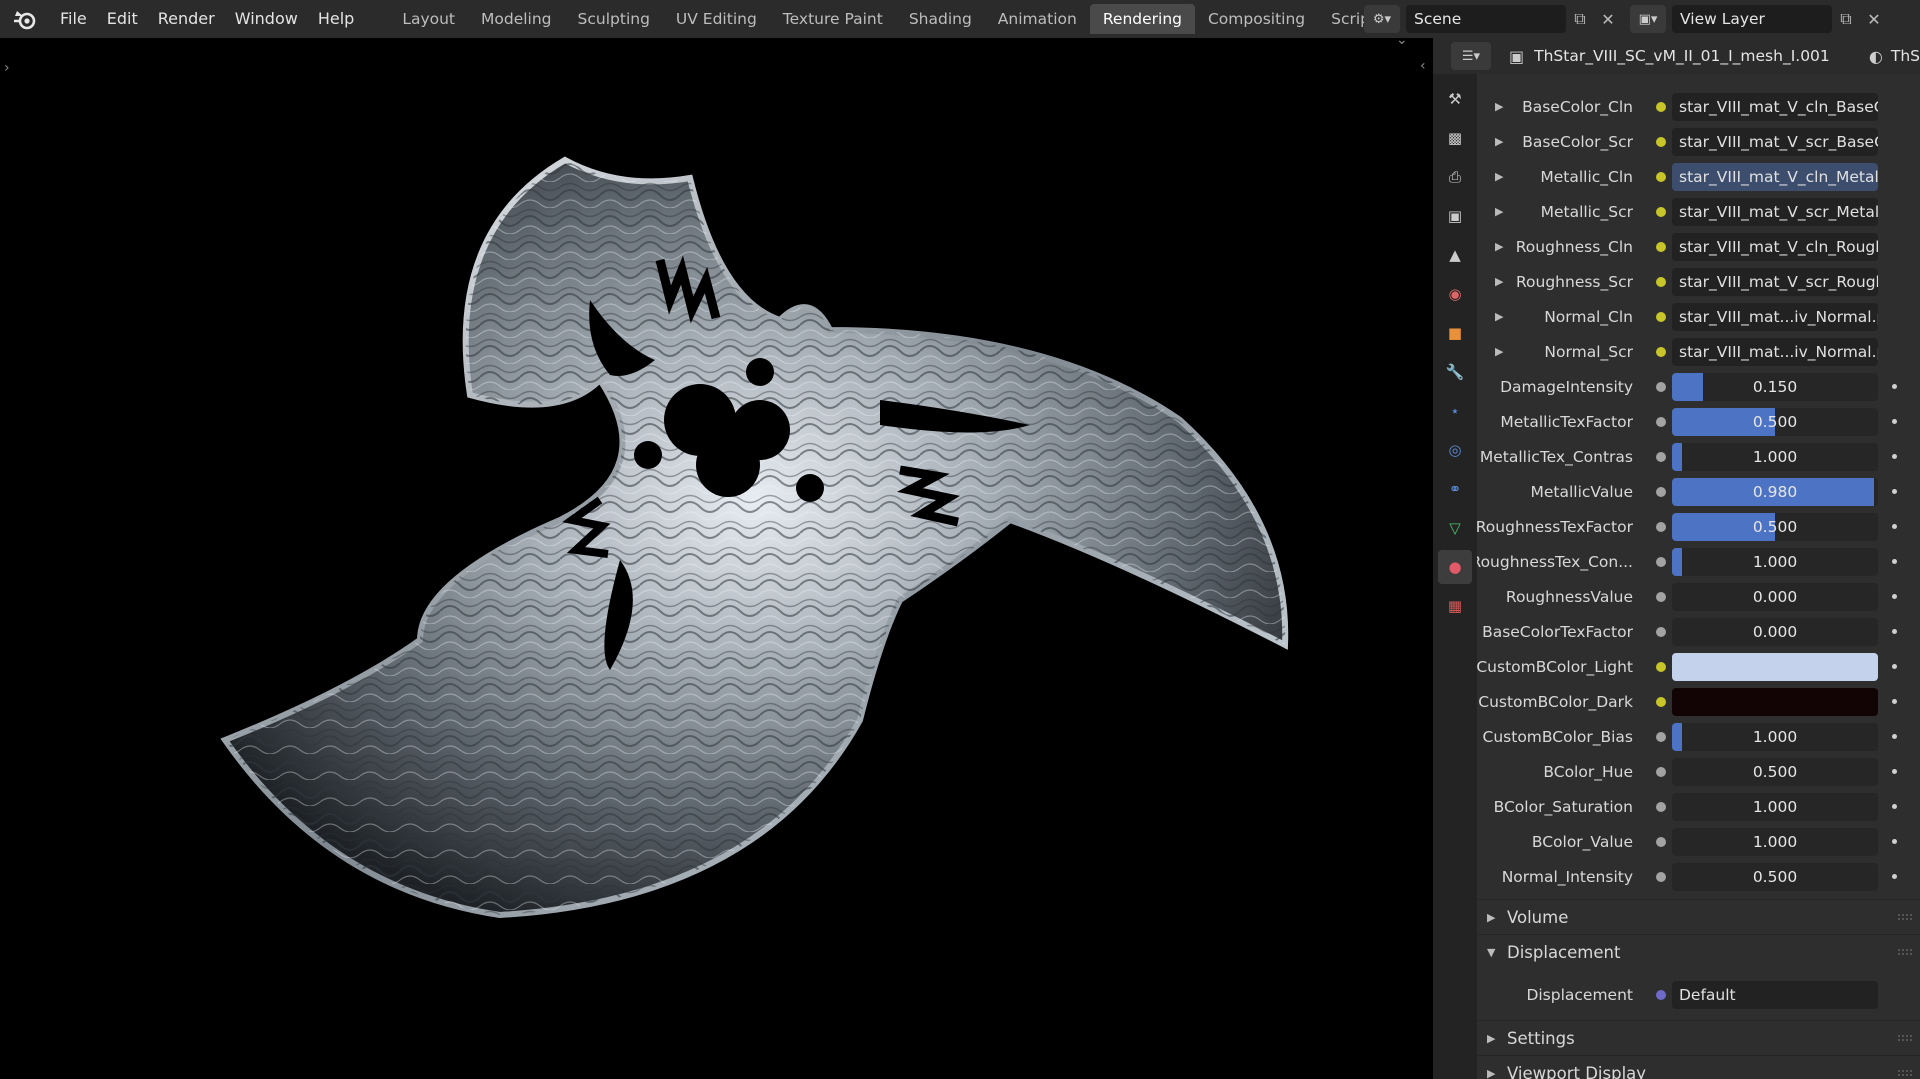  I want to click on tab-texture: ▦, so click(1455, 606).